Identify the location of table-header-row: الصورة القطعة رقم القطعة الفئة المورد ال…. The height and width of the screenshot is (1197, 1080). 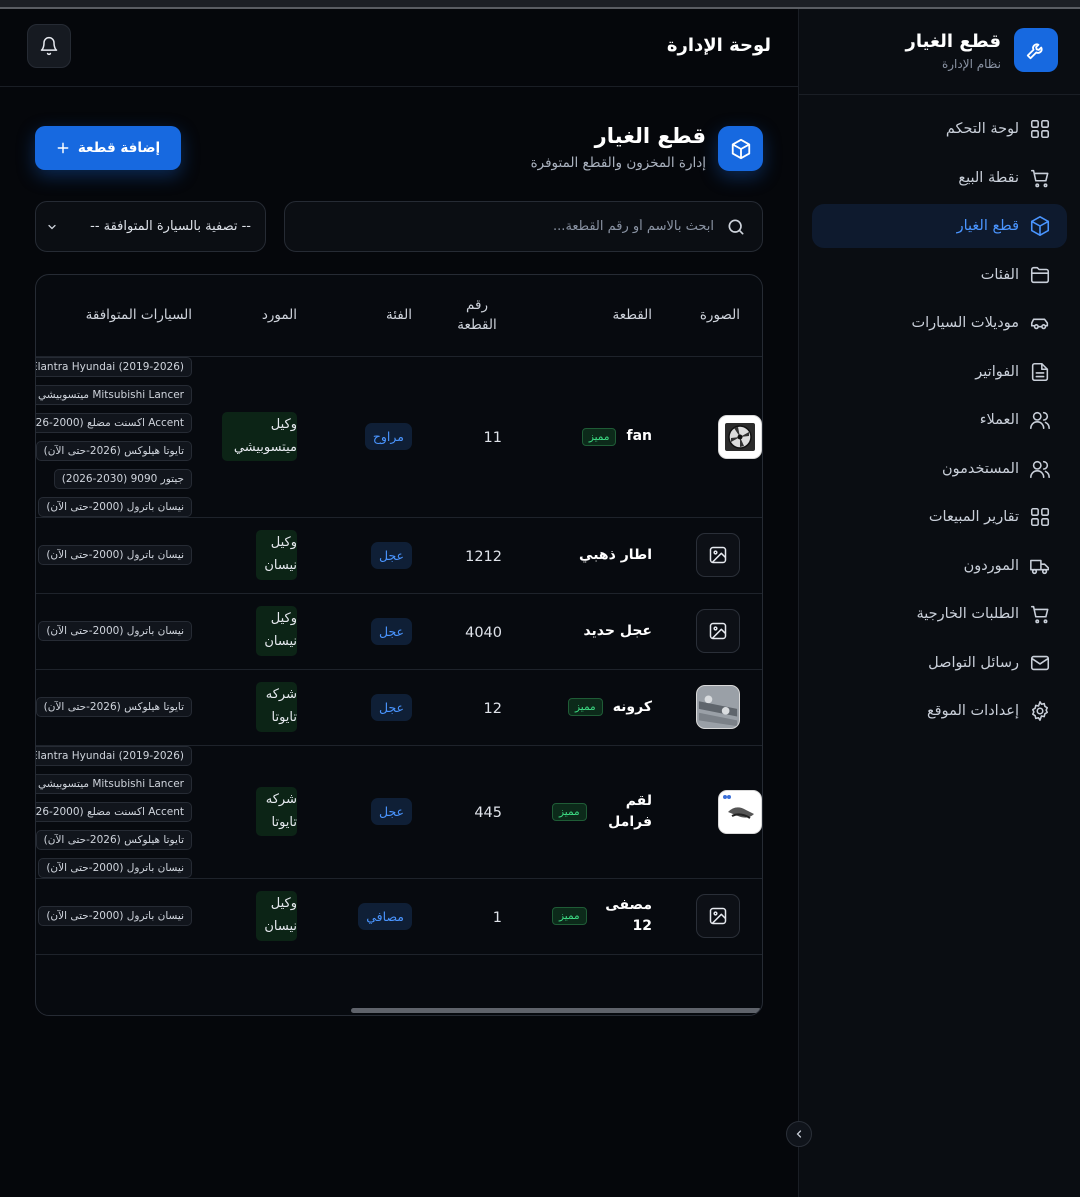
(399, 316).